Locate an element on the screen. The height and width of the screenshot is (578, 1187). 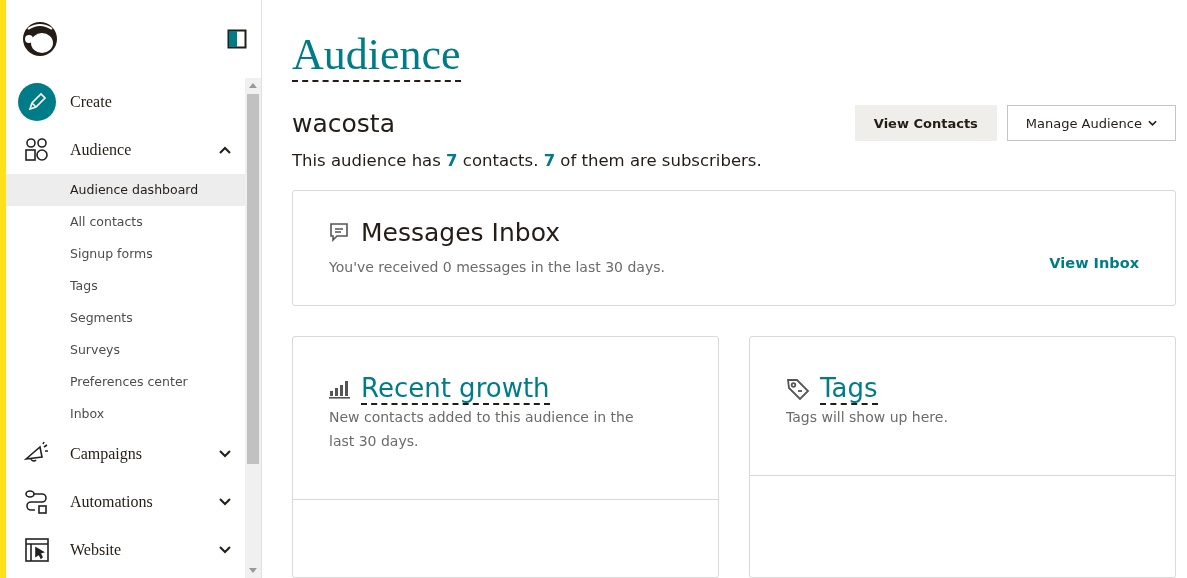
card-text: Tags will show up here. is located at coordinates (867, 417).